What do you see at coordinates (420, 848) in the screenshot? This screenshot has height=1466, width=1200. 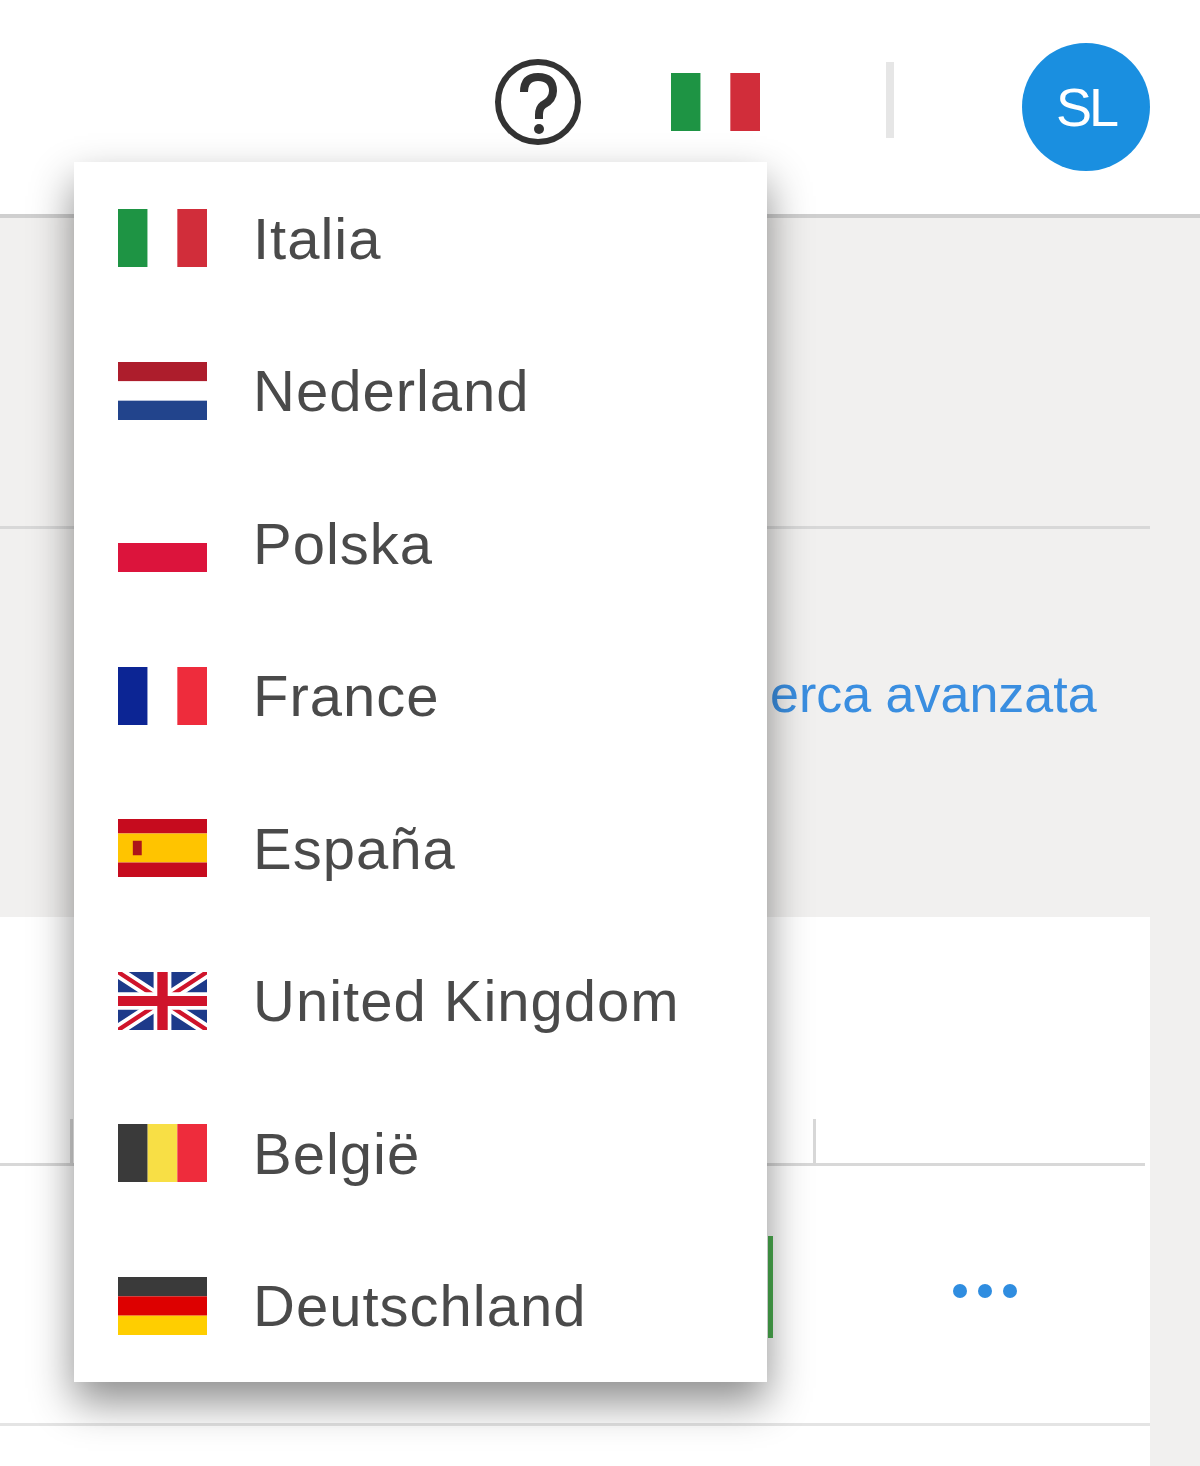 I see `language-option: España` at bounding box center [420, 848].